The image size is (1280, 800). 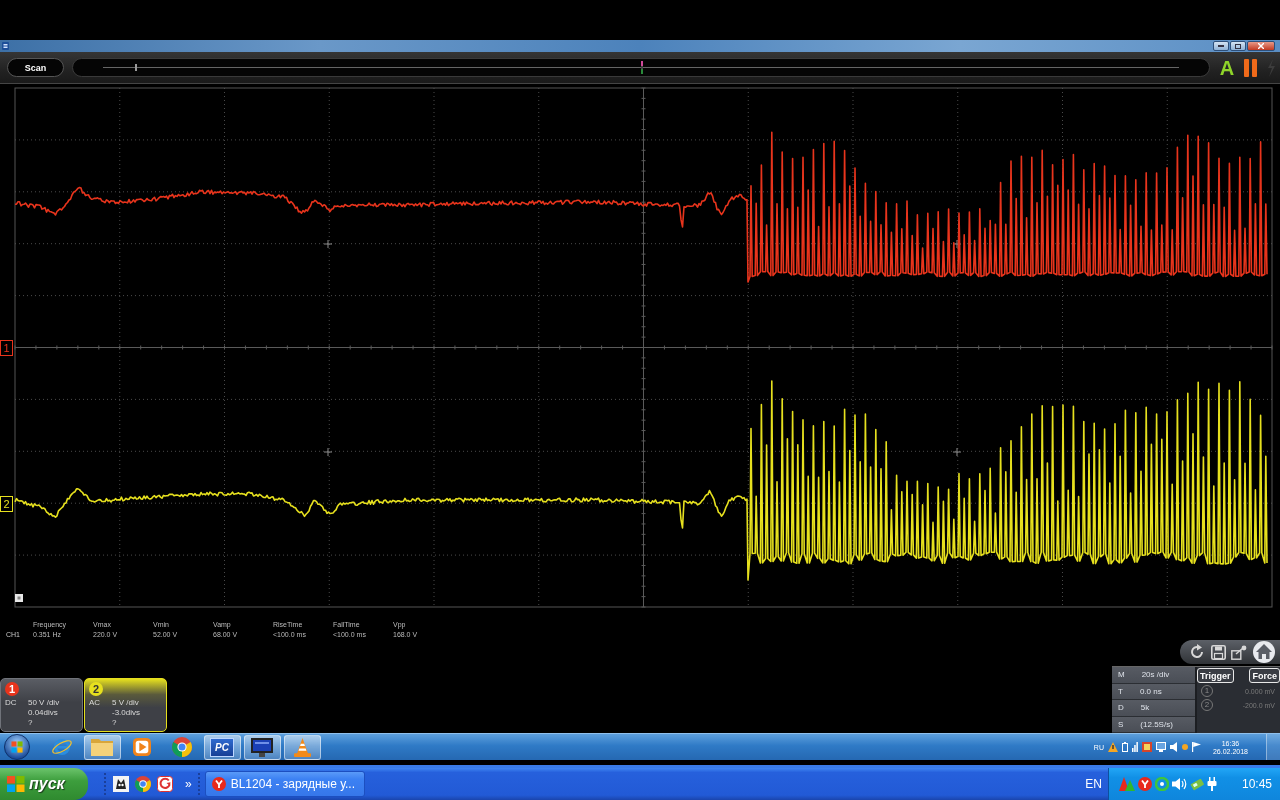 I want to click on app-icon, so click(x=5, y=46).